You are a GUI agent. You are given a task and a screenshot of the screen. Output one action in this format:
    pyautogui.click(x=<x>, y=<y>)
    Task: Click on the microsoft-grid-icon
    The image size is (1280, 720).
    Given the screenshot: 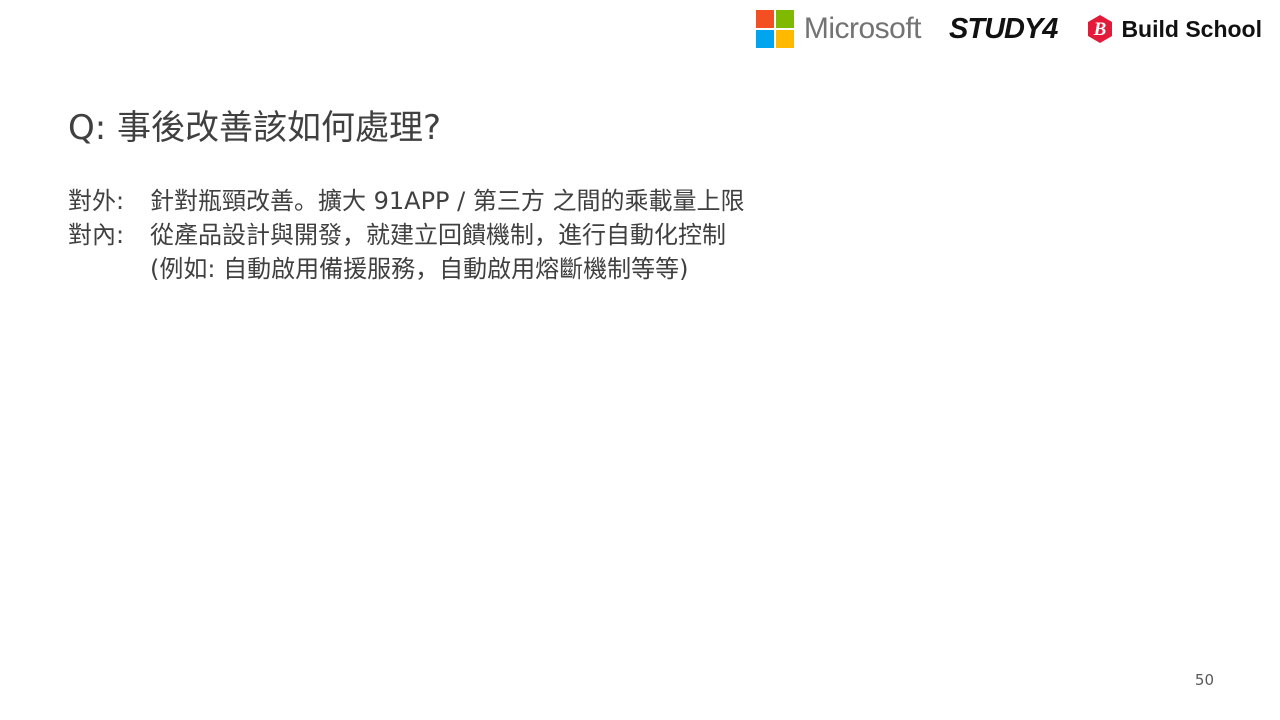 What is the action you would take?
    pyautogui.click(x=774, y=29)
    